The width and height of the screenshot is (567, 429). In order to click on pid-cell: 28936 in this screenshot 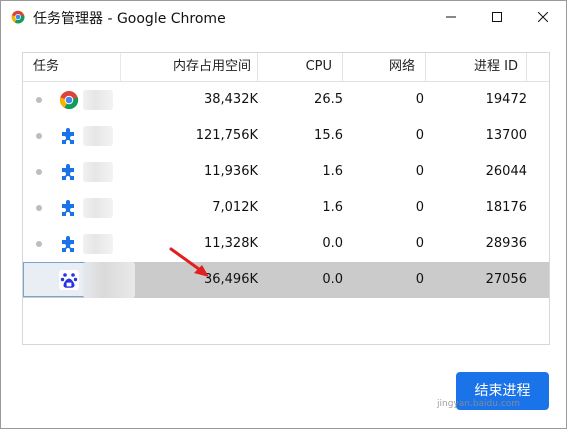, I will do `click(506, 243)`.